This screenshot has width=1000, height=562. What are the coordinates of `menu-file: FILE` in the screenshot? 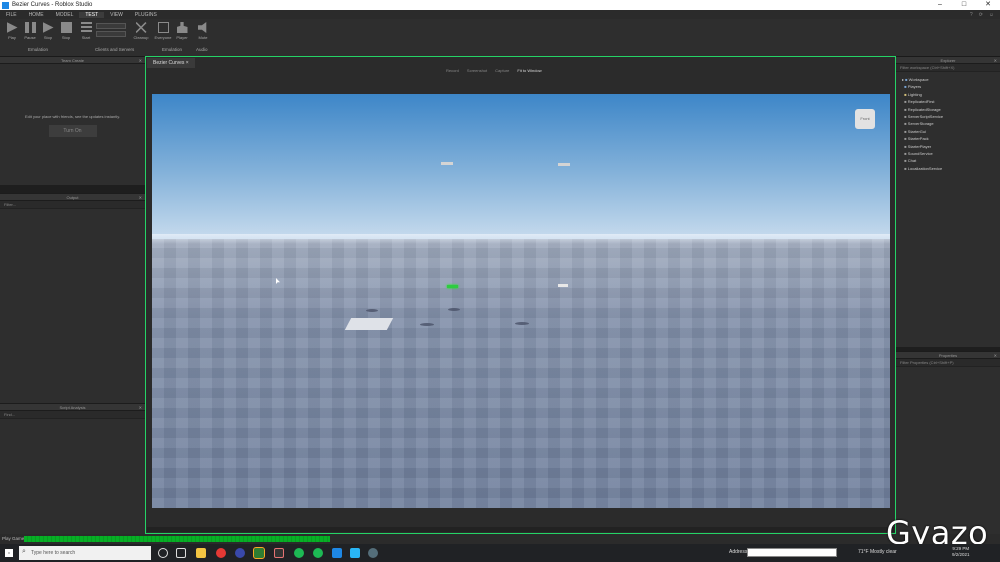 It's located at (11, 15).